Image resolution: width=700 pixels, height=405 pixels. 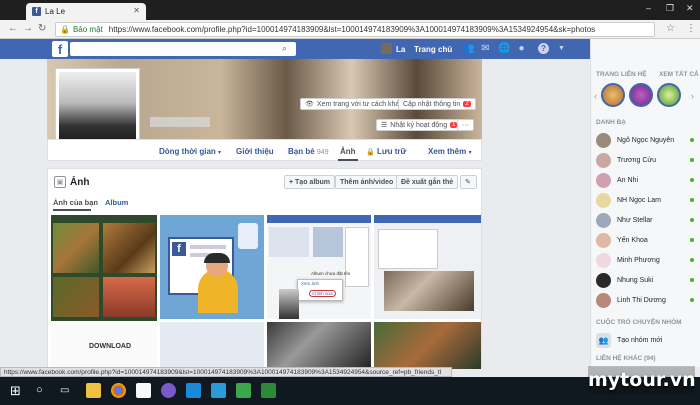 I want to click on active-tab-underline, so click(x=348, y=160).